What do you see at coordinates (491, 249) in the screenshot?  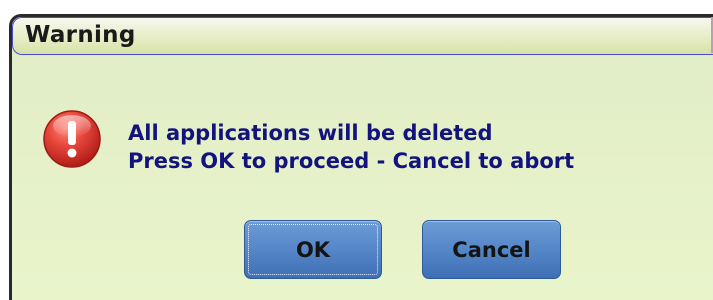 I see `cancel-button: Cancel` at bounding box center [491, 249].